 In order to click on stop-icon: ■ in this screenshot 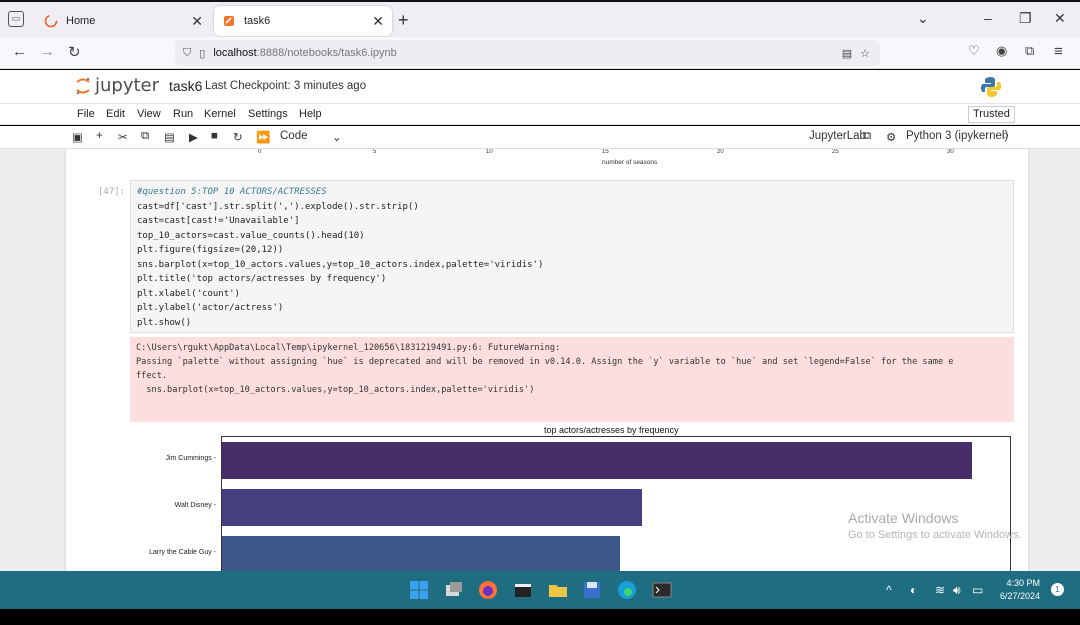, I will do `click(214, 136)`.